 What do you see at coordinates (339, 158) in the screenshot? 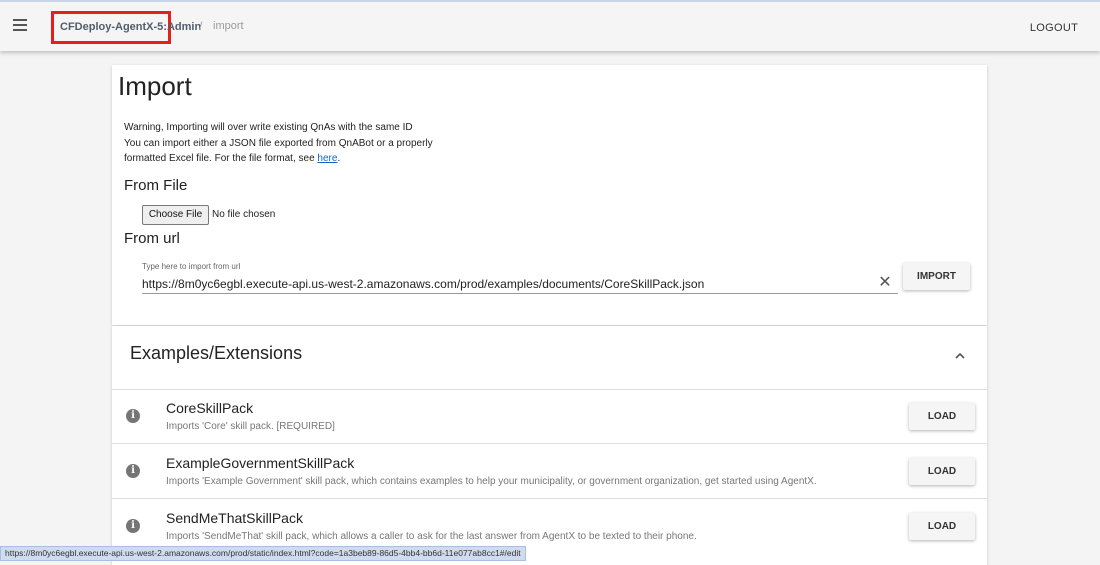
I see `warning-line-3-suffix: .` at bounding box center [339, 158].